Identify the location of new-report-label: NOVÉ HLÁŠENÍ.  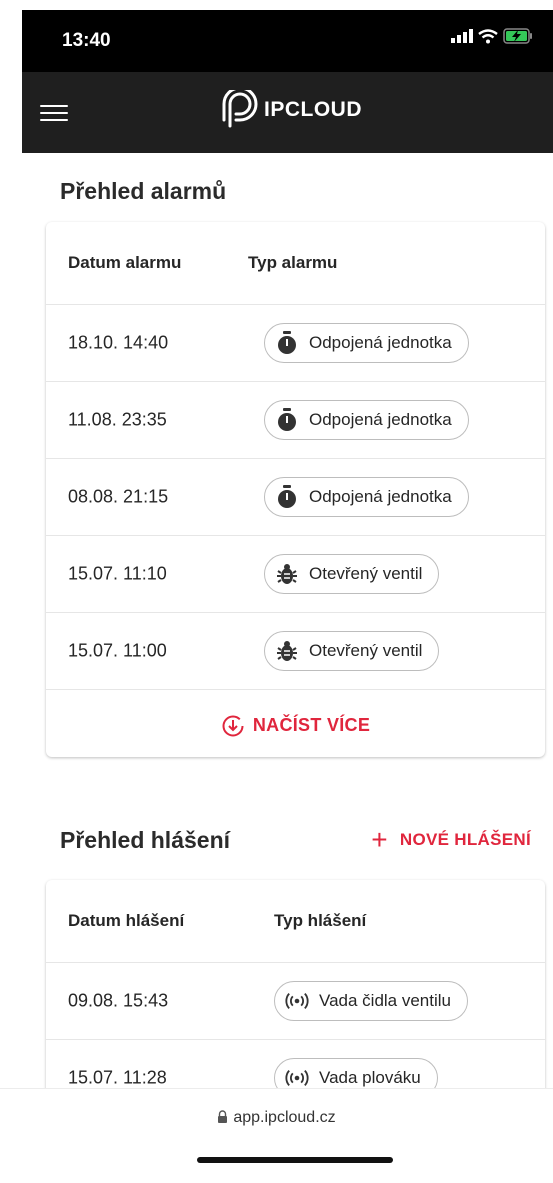
(465, 839).